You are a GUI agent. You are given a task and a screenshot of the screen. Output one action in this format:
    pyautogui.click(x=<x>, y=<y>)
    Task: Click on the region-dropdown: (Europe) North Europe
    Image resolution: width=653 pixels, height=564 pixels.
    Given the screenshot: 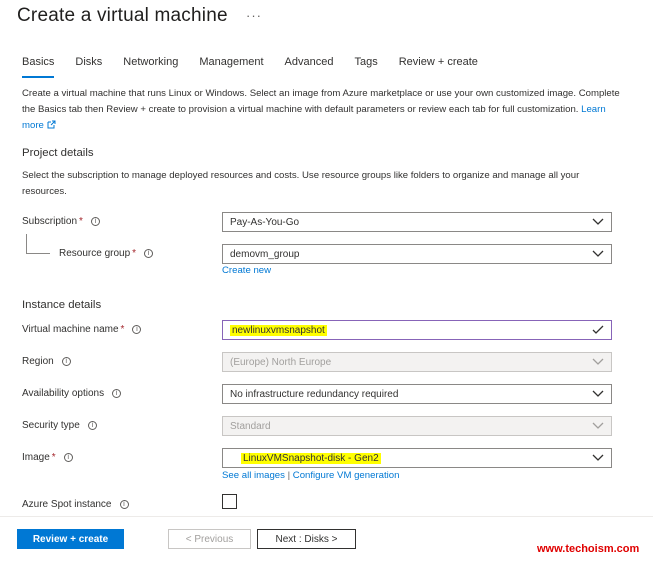 What is the action you would take?
    pyautogui.click(x=417, y=362)
    